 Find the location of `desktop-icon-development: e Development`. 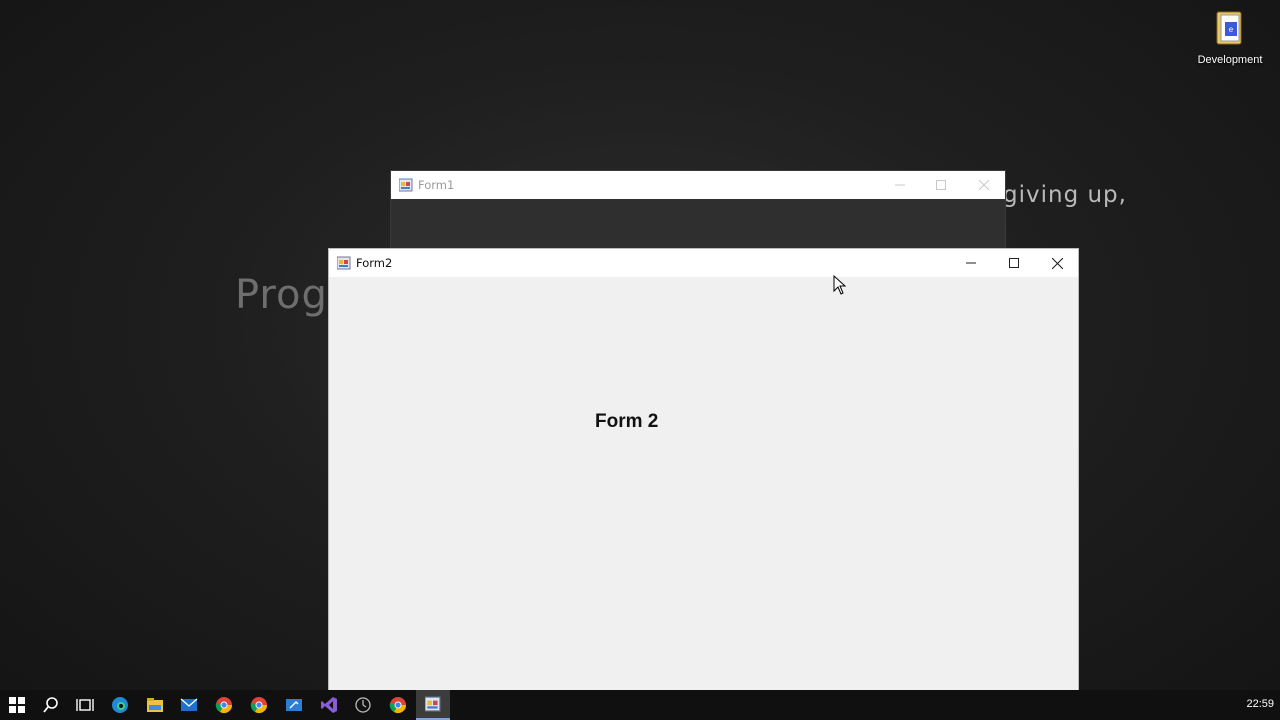

desktop-icon-development: e Development is located at coordinates (1230, 38).